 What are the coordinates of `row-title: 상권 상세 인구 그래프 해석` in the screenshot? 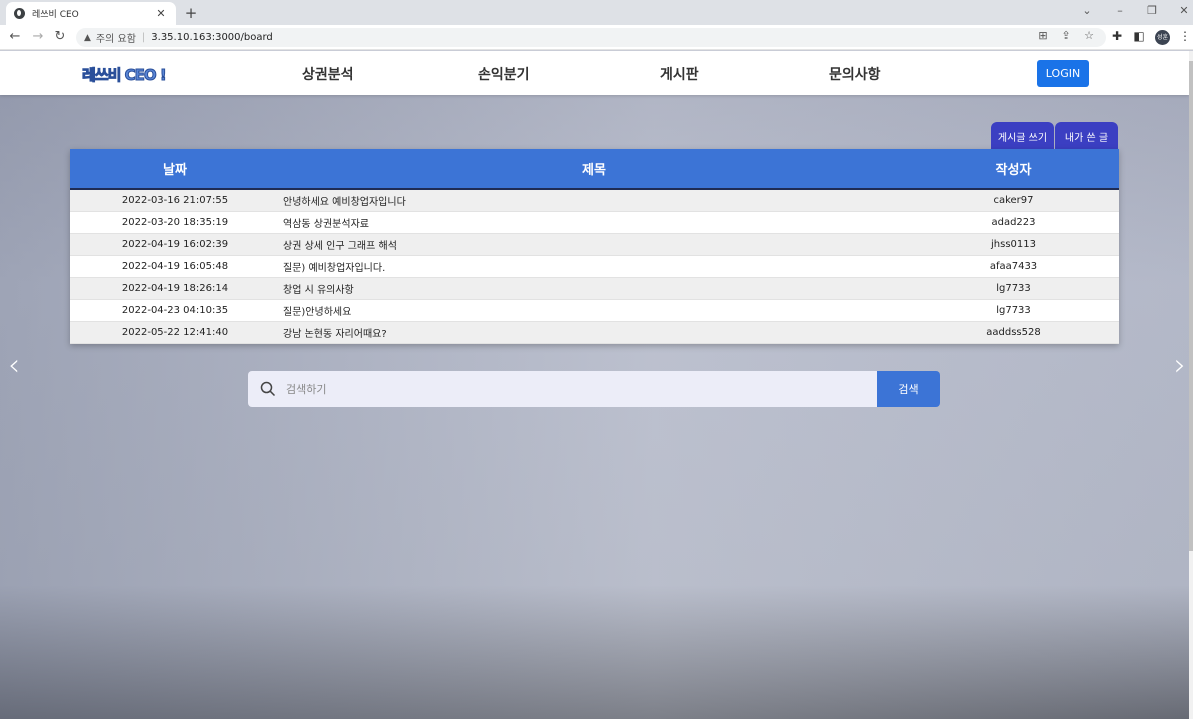 It's located at (594, 244).